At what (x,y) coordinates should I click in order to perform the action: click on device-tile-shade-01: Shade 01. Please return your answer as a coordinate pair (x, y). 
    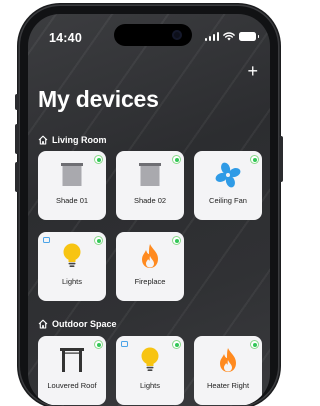
    Looking at the image, I should click on (72, 185).